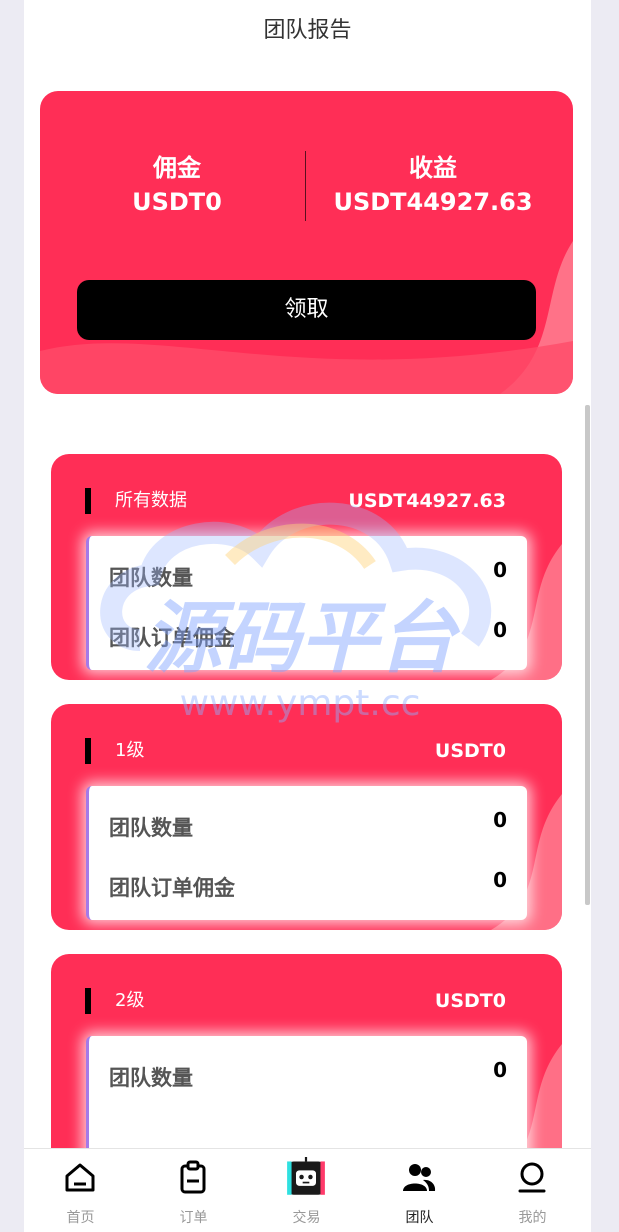 This screenshot has height=1232, width=619. Describe the element at coordinates (433, 185) in the screenshot. I see `income-block: 收益 USDT44927.63` at that location.